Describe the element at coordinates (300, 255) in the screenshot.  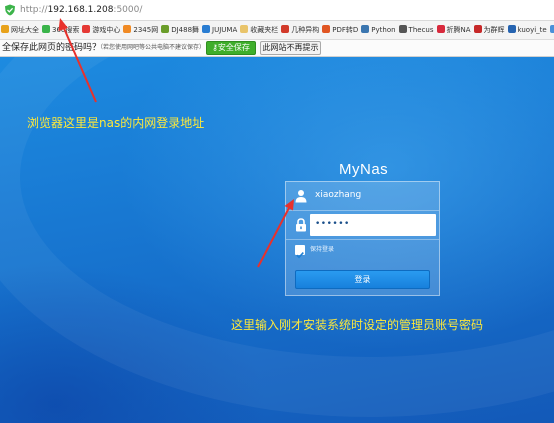
I see `checkmark-icon` at that location.